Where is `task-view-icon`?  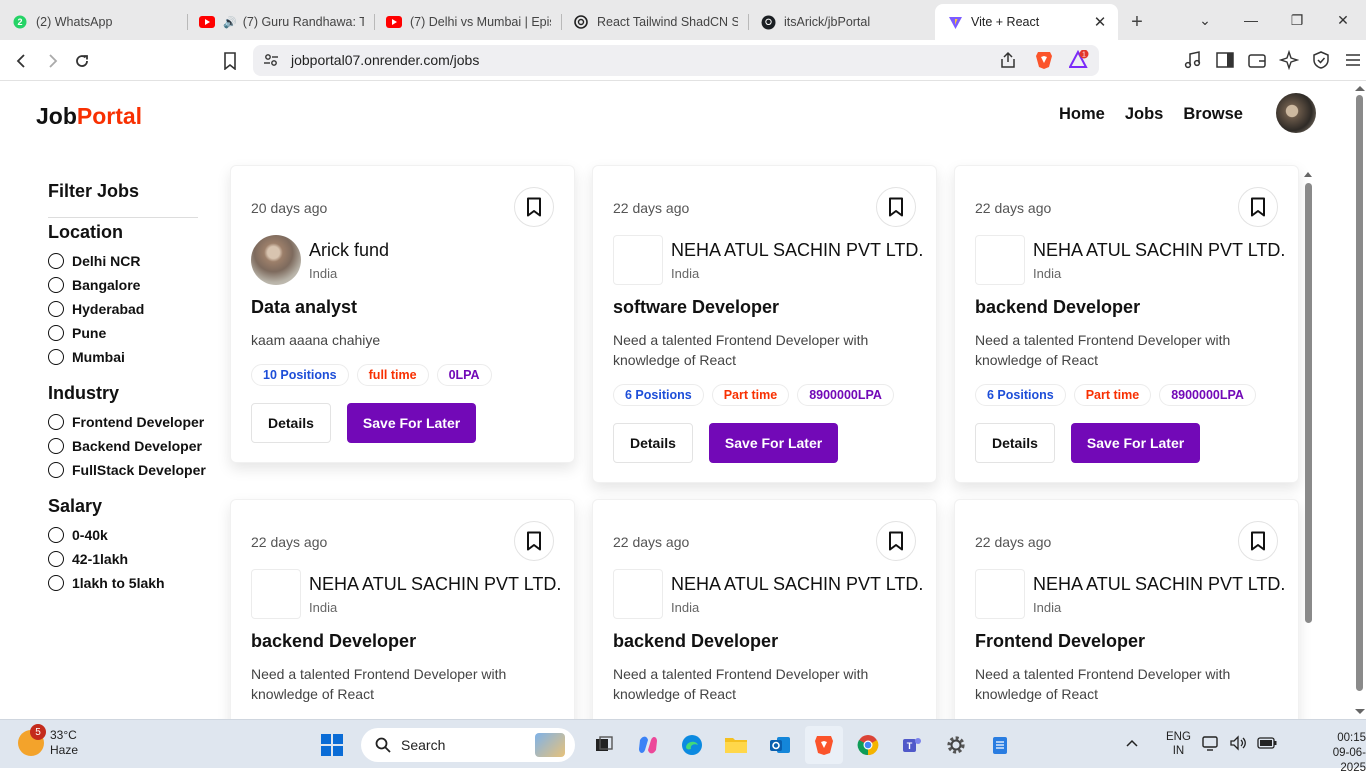 task-view-icon is located at coordinates (604, 745).